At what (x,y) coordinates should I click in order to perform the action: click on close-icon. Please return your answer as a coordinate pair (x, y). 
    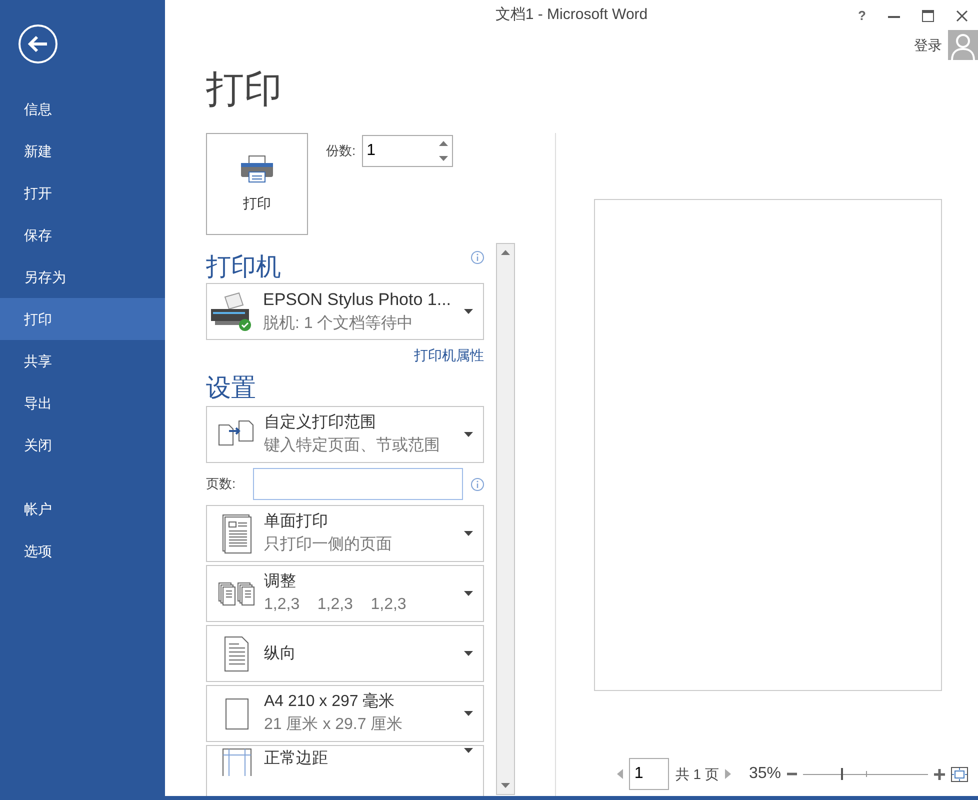
    Looking at the image, I should click on (962, 16).